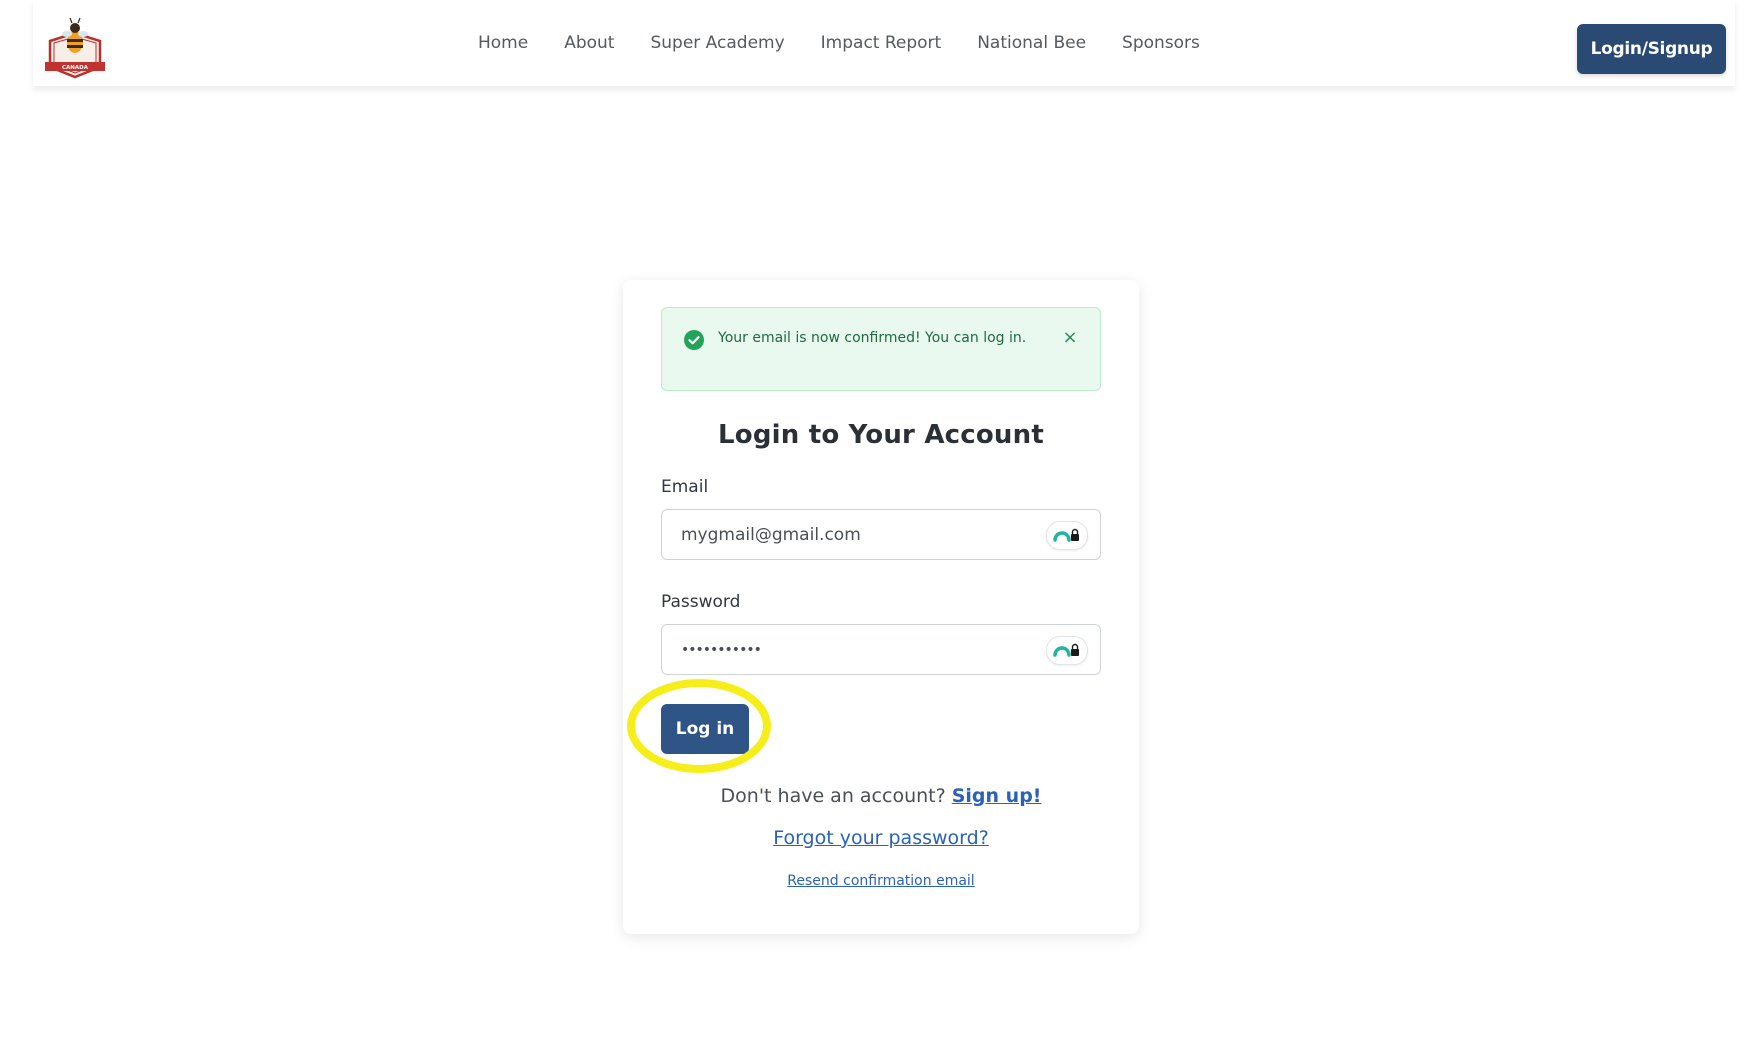 This screenshot has width=1764, height=1064. What do you see at coordinates (1070, 338) in the screenshot?
I see `close-icon: ×` at bounding box center [1070, 338].